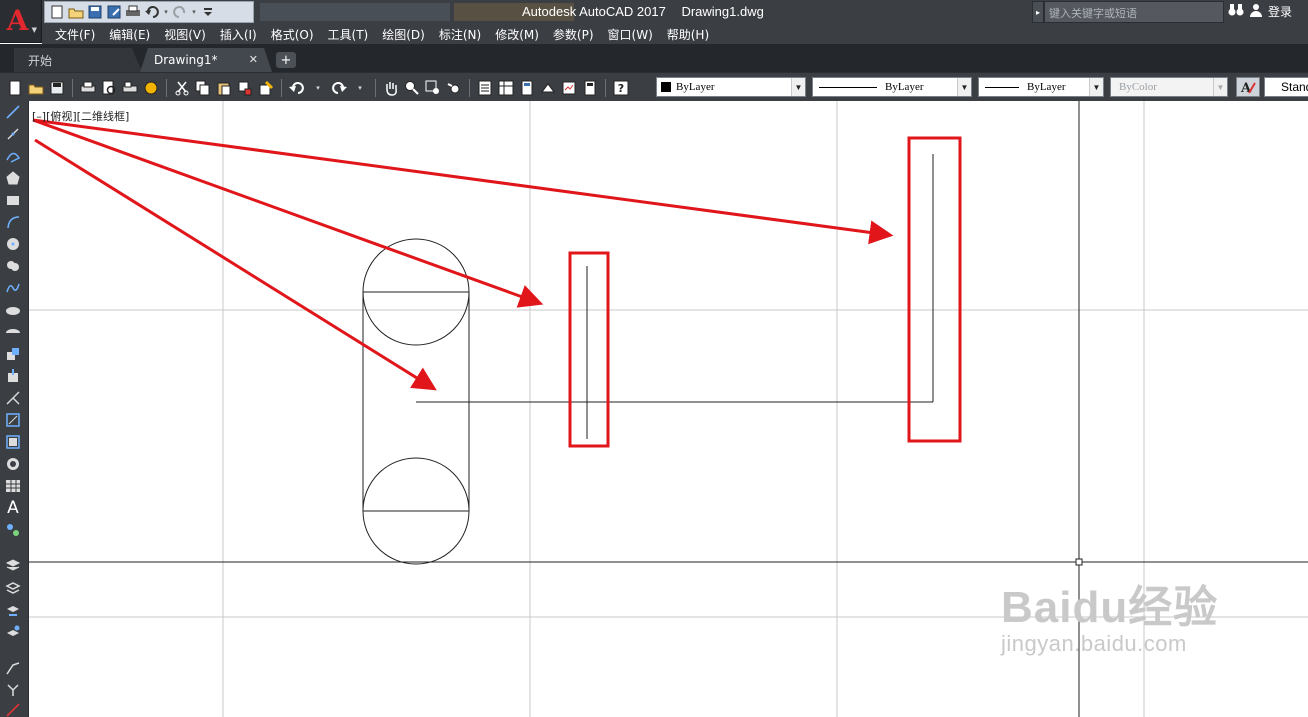 The width and height of the screenshot is (1308, 717). I want to click on customize-qat-icon, so click(208, 12).